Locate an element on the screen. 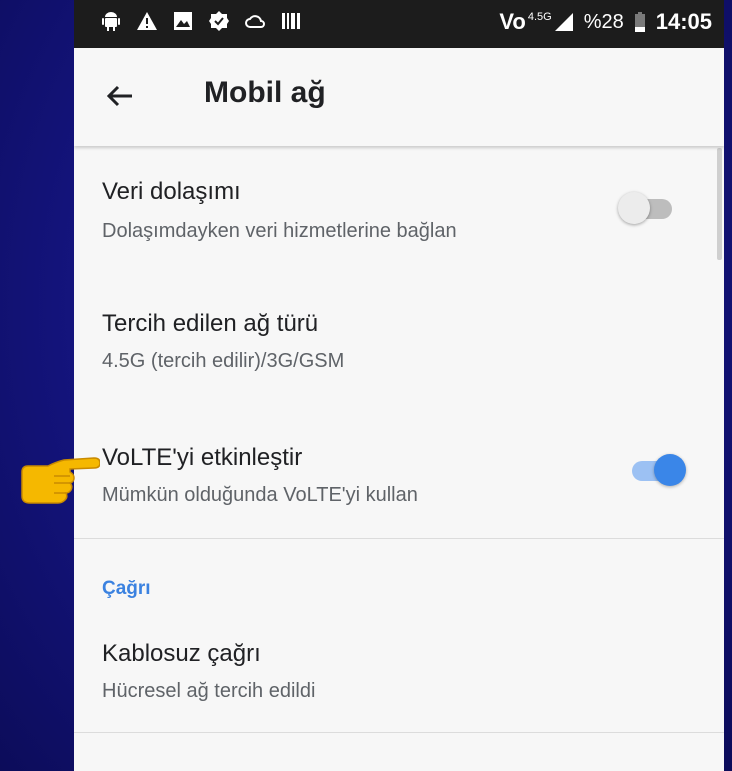 The width and height of the screenshot is (732, 771). setting-subtitle: 4.5G (tercih edilir)/3G/GSM is located at coordinates (223, 361).